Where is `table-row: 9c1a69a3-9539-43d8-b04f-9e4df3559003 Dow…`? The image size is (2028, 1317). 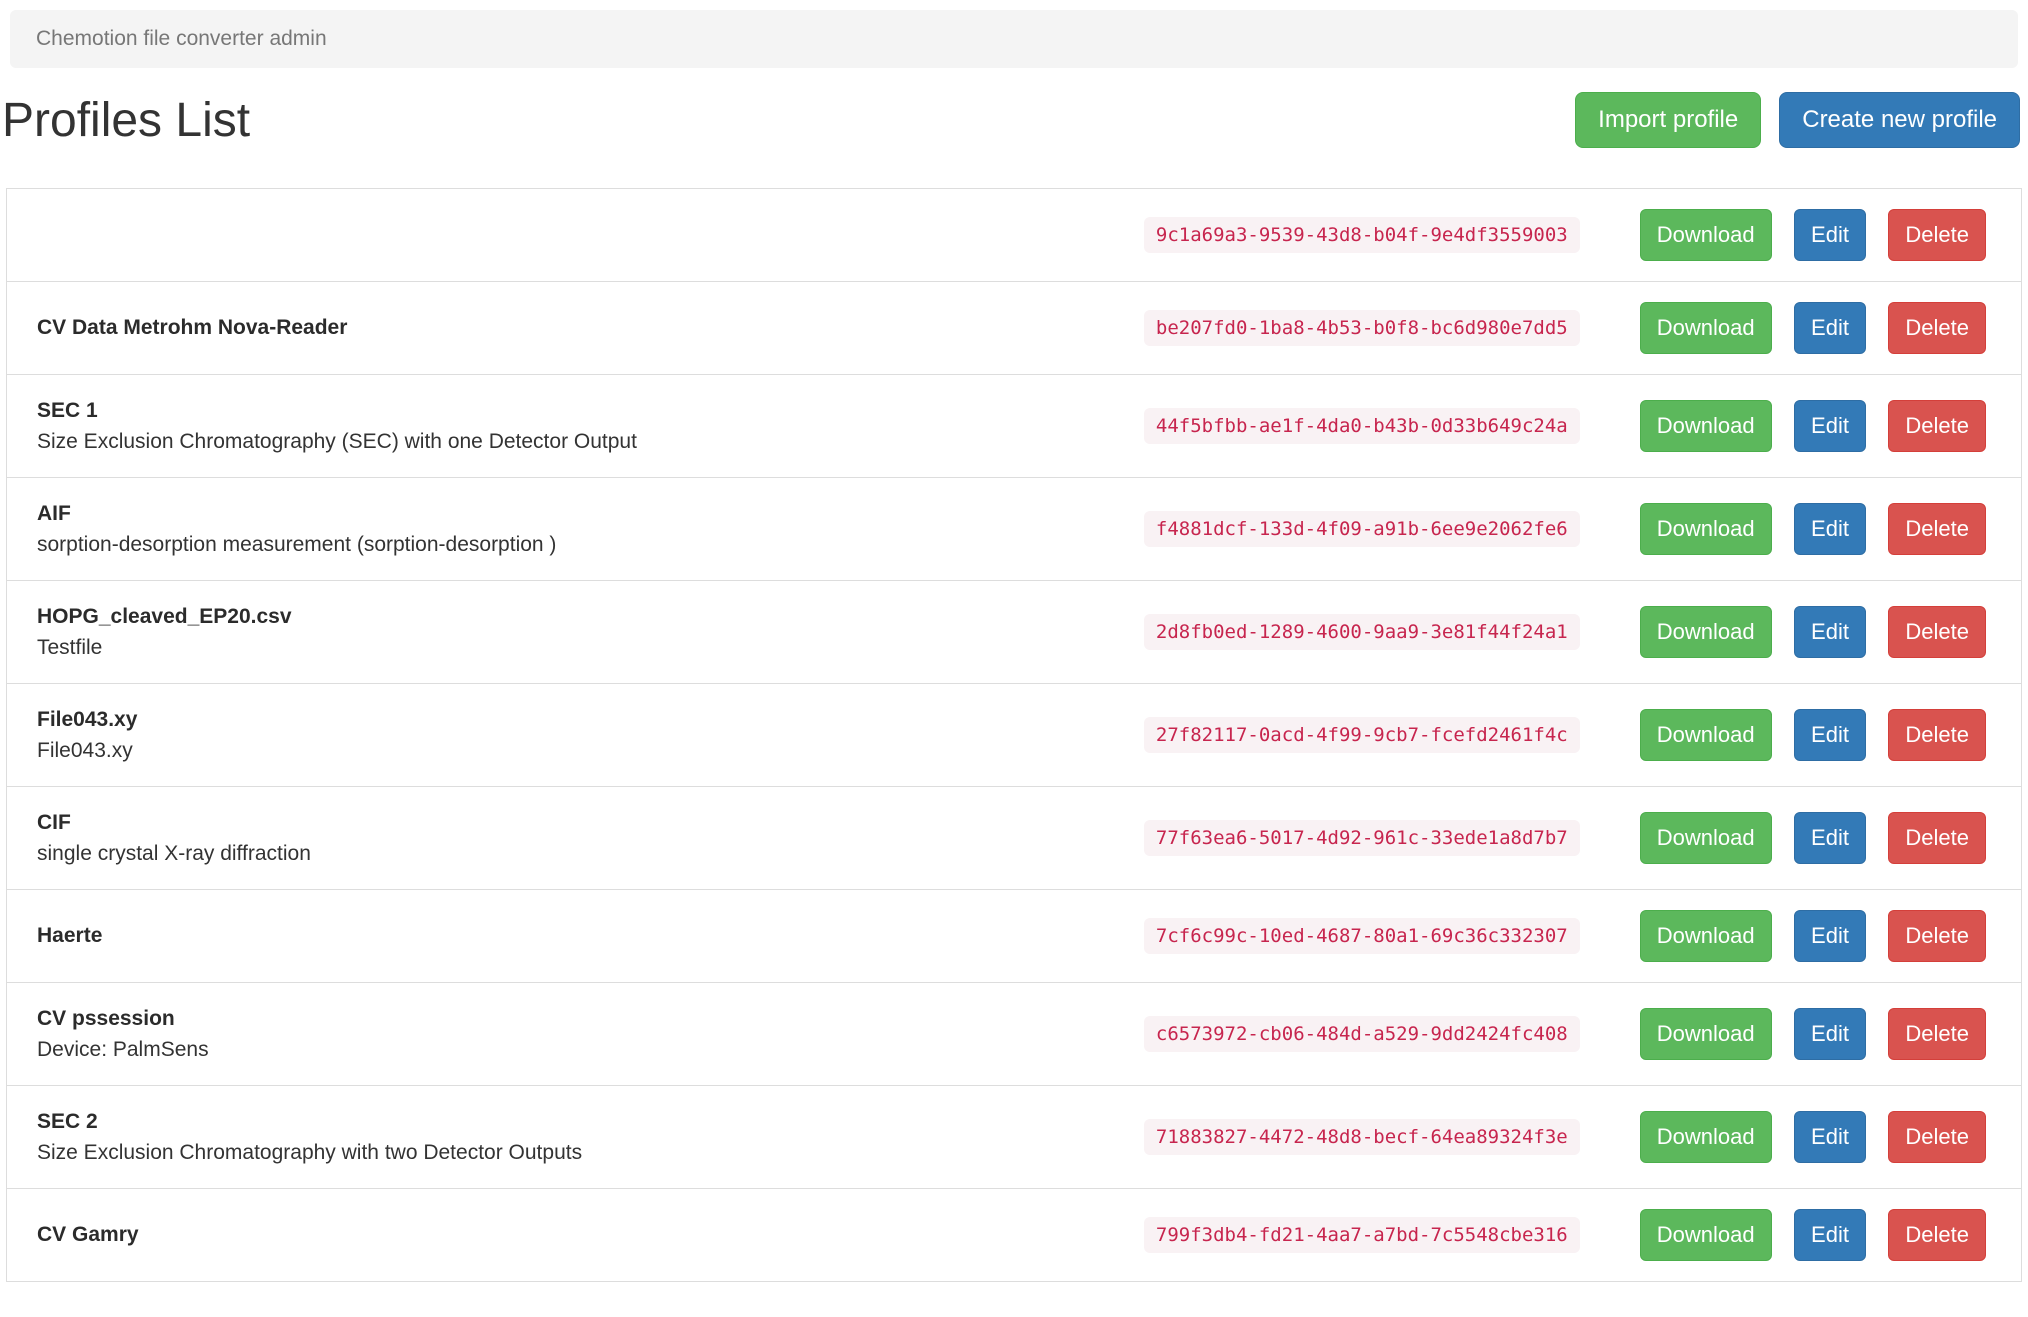
table-row: 9c1a69a3-9539-43d8-b04f-9e4df3559003 Dow… is located at coordinates (1014, 235).